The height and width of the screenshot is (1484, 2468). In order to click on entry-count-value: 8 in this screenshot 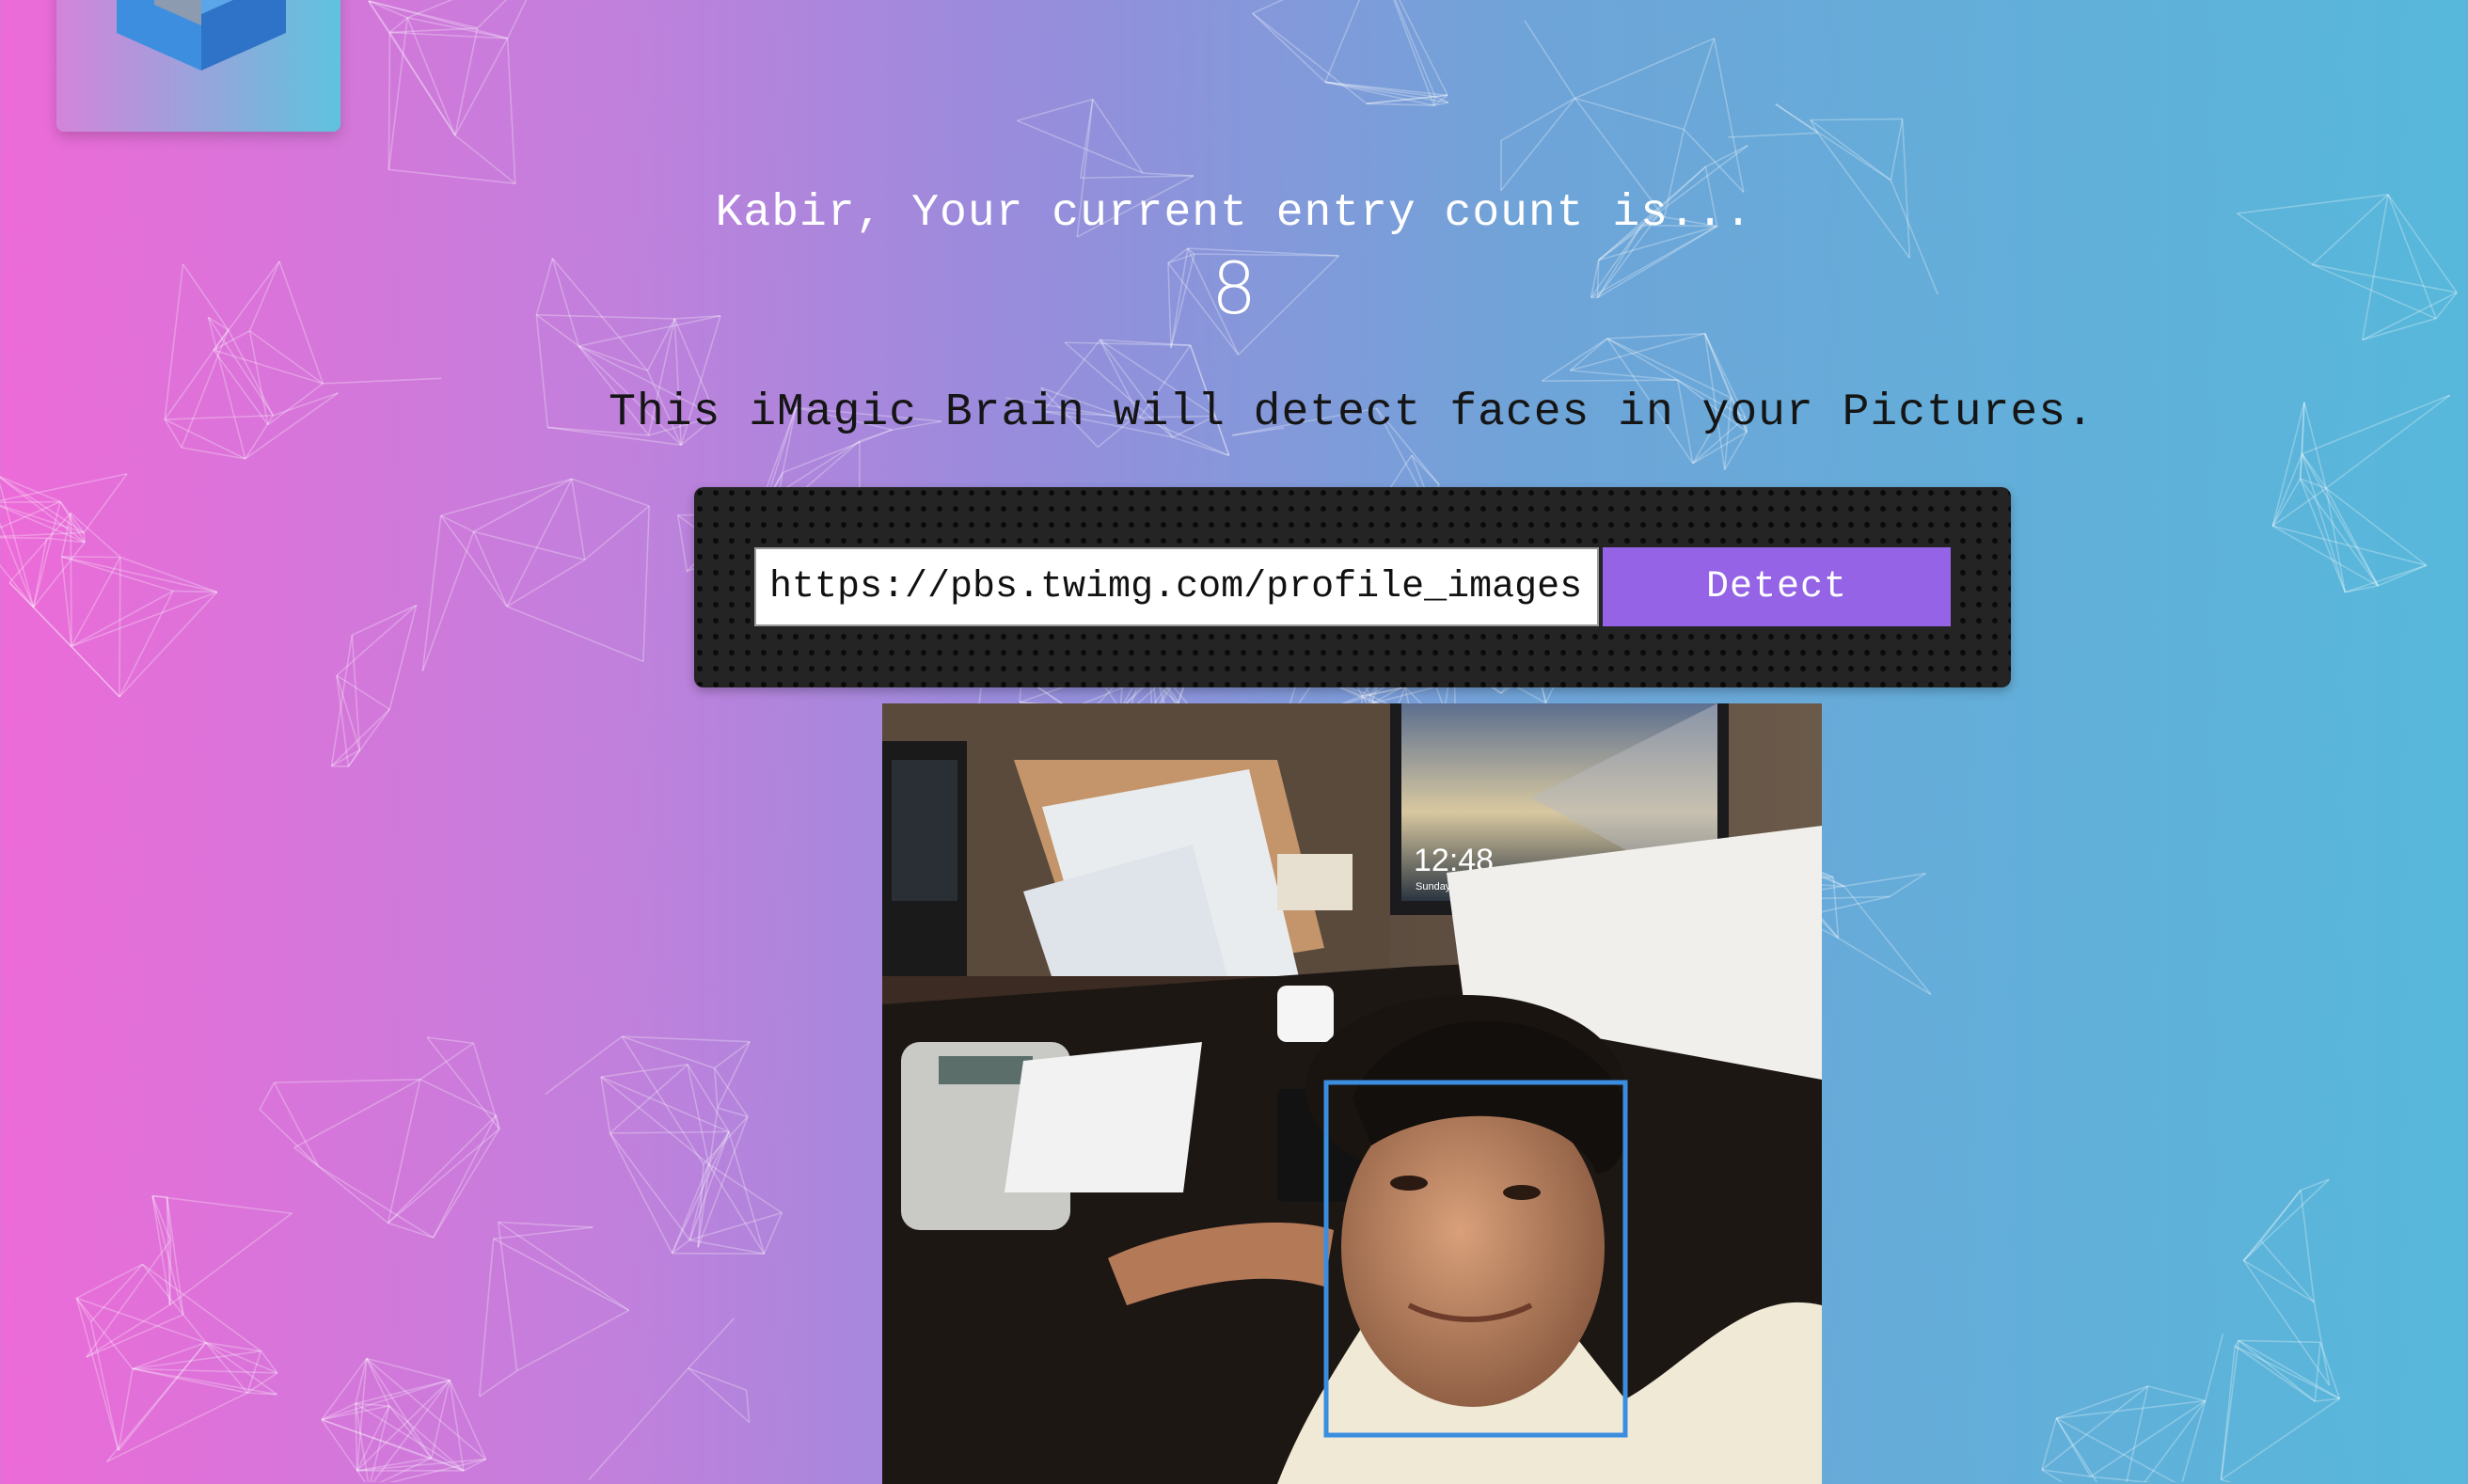, I will do `click(1234, 288)`.